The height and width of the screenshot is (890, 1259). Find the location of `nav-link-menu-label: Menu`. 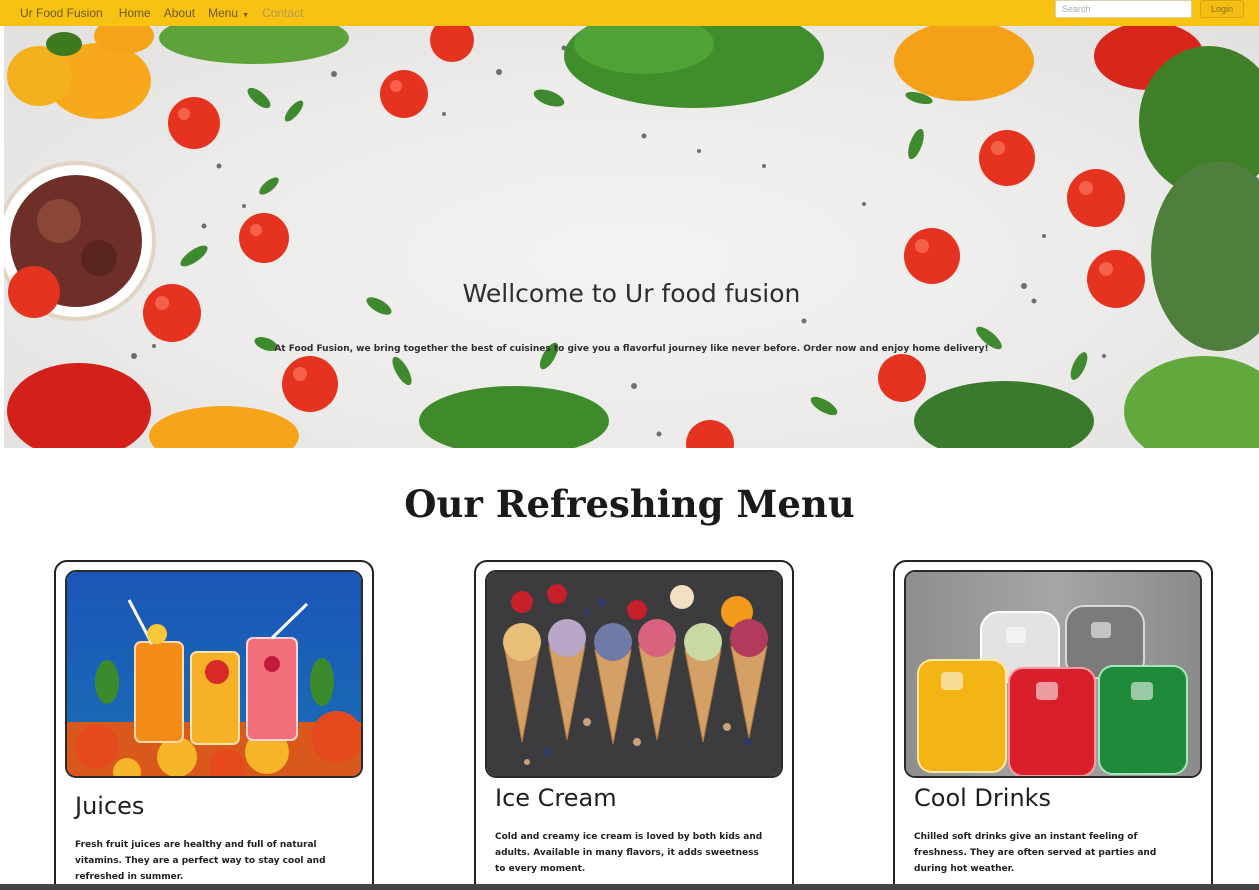

nav-link-menu-label: Menu is located at coordinates (223, 13).